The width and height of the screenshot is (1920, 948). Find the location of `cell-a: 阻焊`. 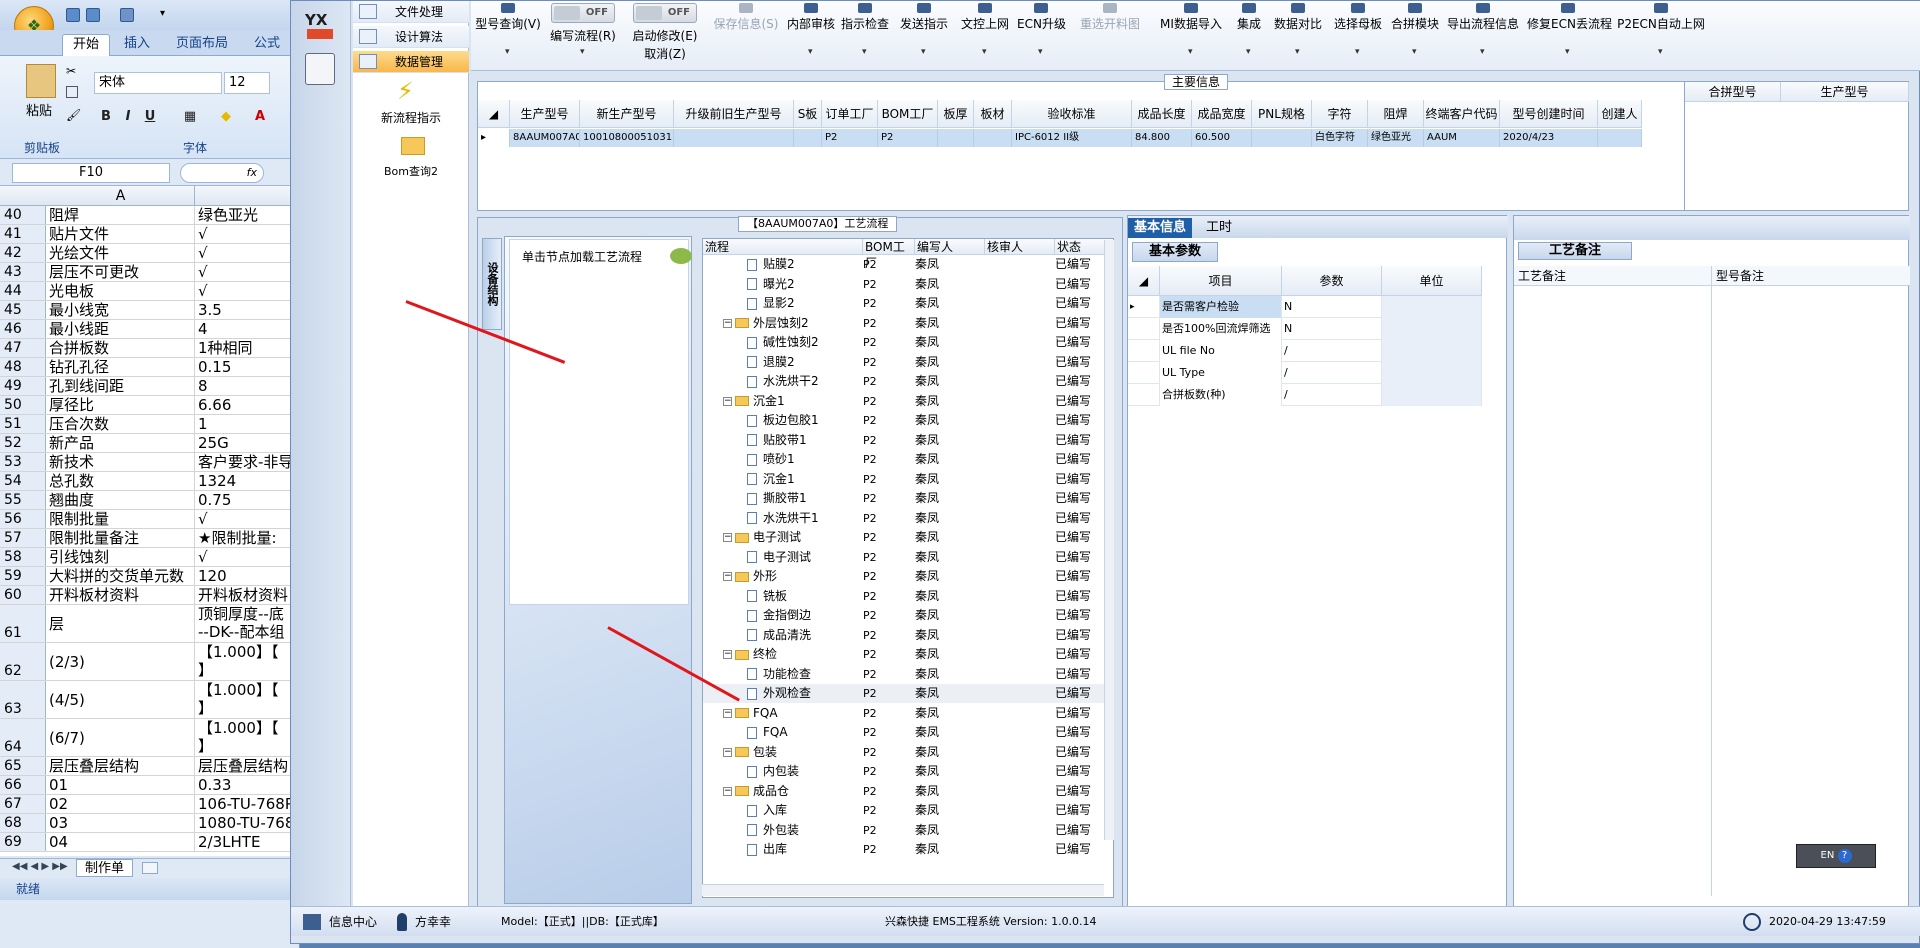

cell-a: 阻焊 is located at coordinates (121, 215).